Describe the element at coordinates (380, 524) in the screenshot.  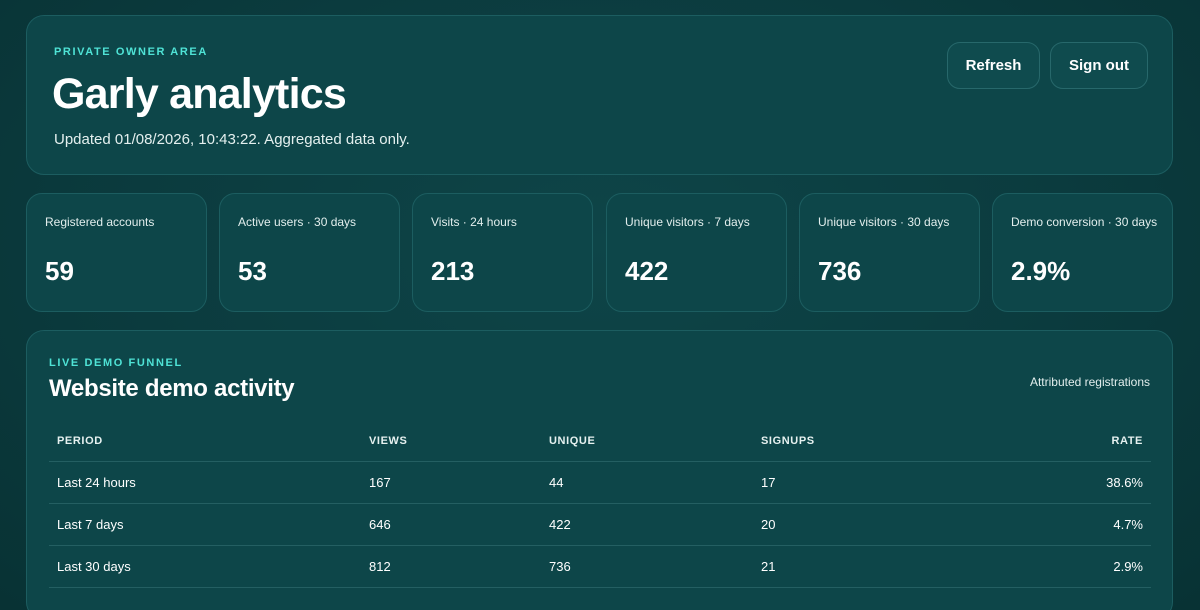
I see `views-cell: 646` at that location.